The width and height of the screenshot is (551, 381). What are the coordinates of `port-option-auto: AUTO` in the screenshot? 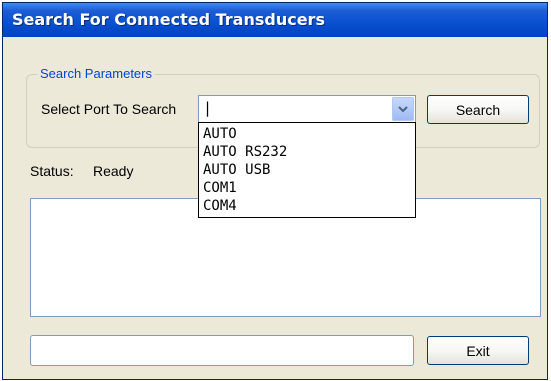 It's located at (307, 134).